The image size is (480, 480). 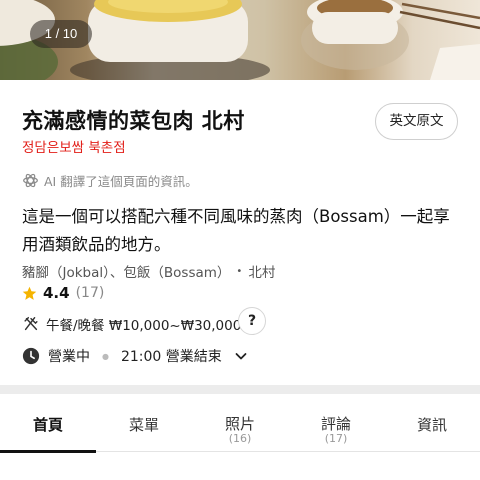 What do you see at coordinates (144, 326) in the screenshot?
I see `price-text: 午餐/晚餐 ₩10,000~₩30,000` at bounding box center [144, 326].